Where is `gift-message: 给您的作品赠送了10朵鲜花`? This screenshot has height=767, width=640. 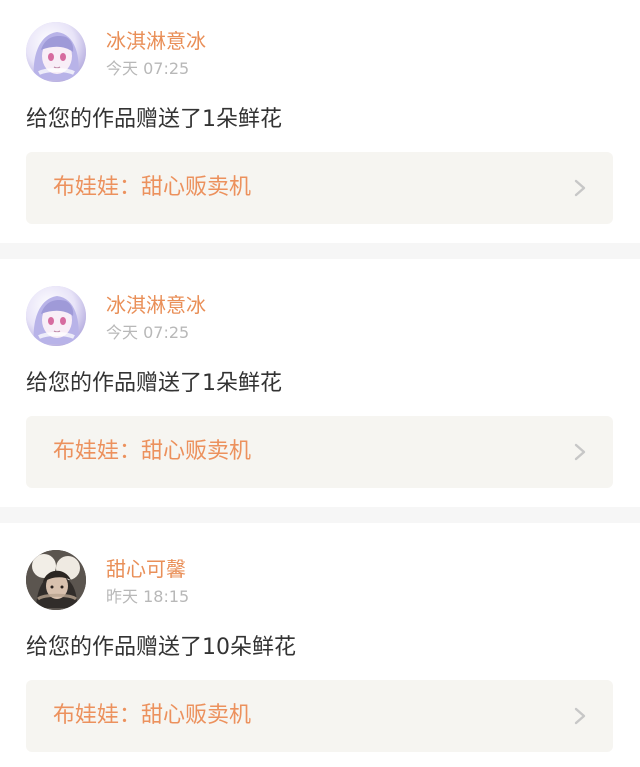 gift-message: 给您的作品赠送了10朵鲜花 is located at coordinates (161, 647).